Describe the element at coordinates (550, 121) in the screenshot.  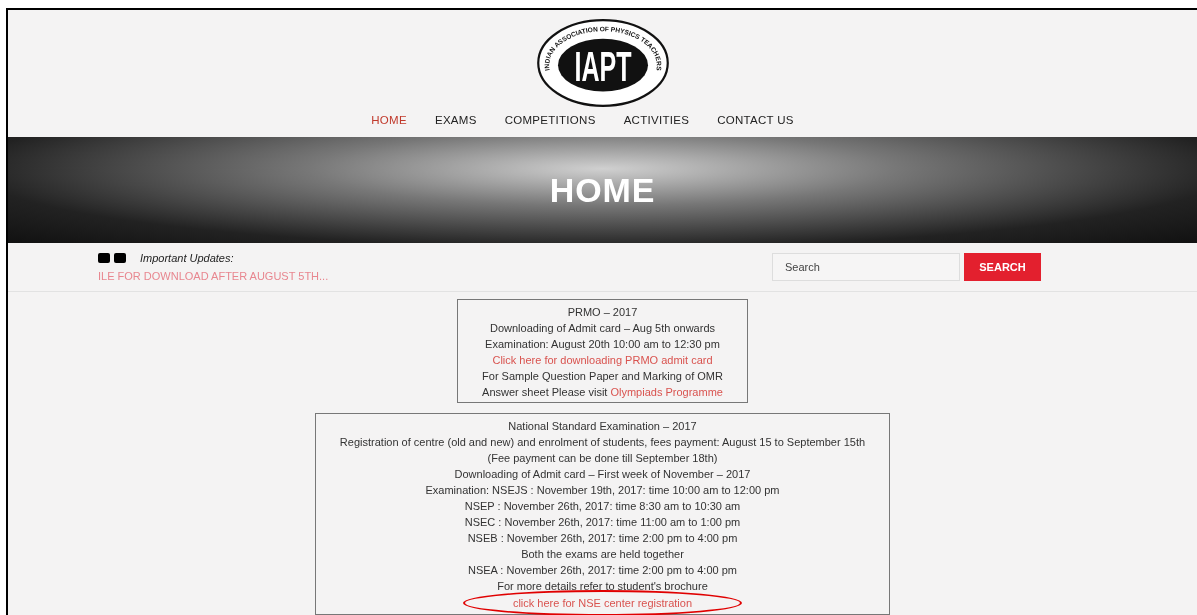
I see `nav-link: COMPETITIONS` at that location.